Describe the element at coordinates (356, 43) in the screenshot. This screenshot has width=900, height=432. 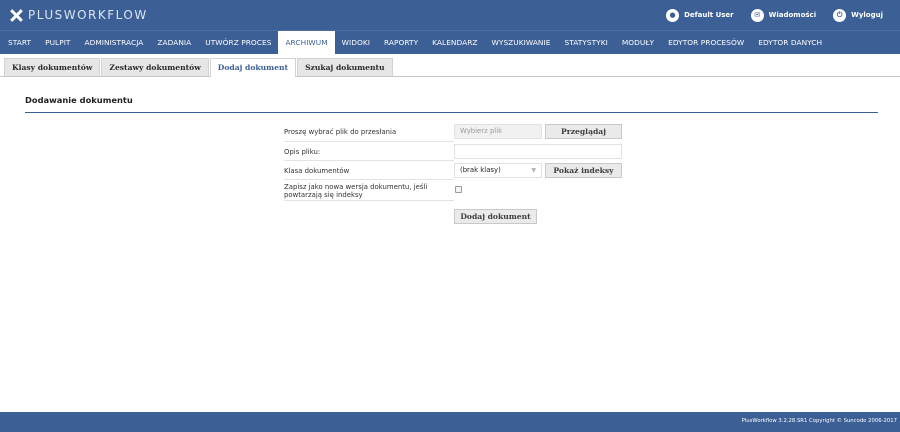
I see `menu-item-widoki: WIDOKI` at that location.